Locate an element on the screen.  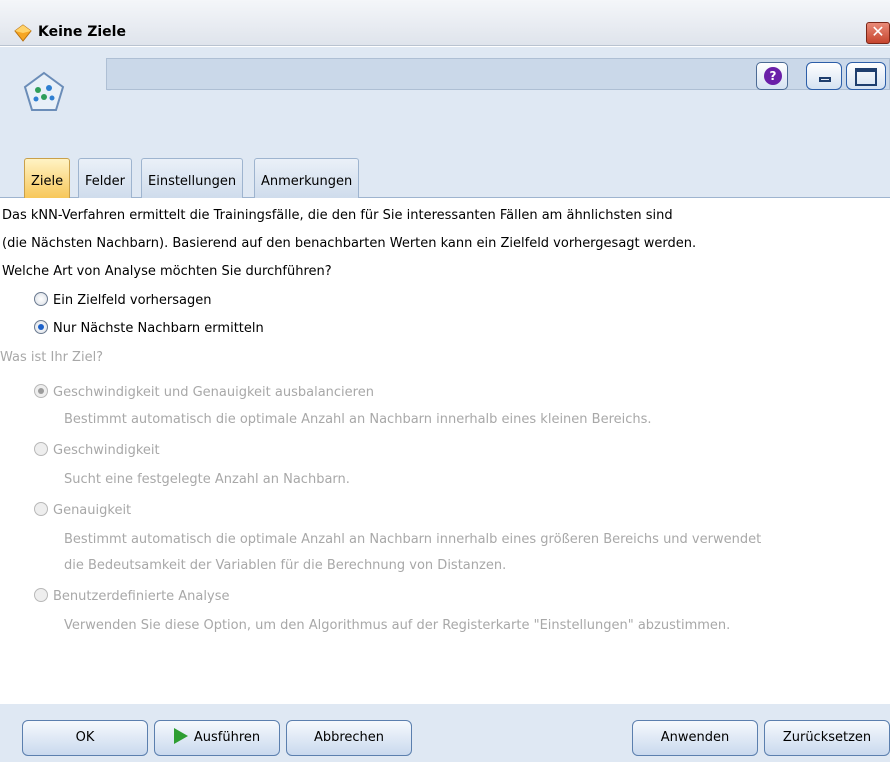
maximize-button is located at coordinates (866, 76).